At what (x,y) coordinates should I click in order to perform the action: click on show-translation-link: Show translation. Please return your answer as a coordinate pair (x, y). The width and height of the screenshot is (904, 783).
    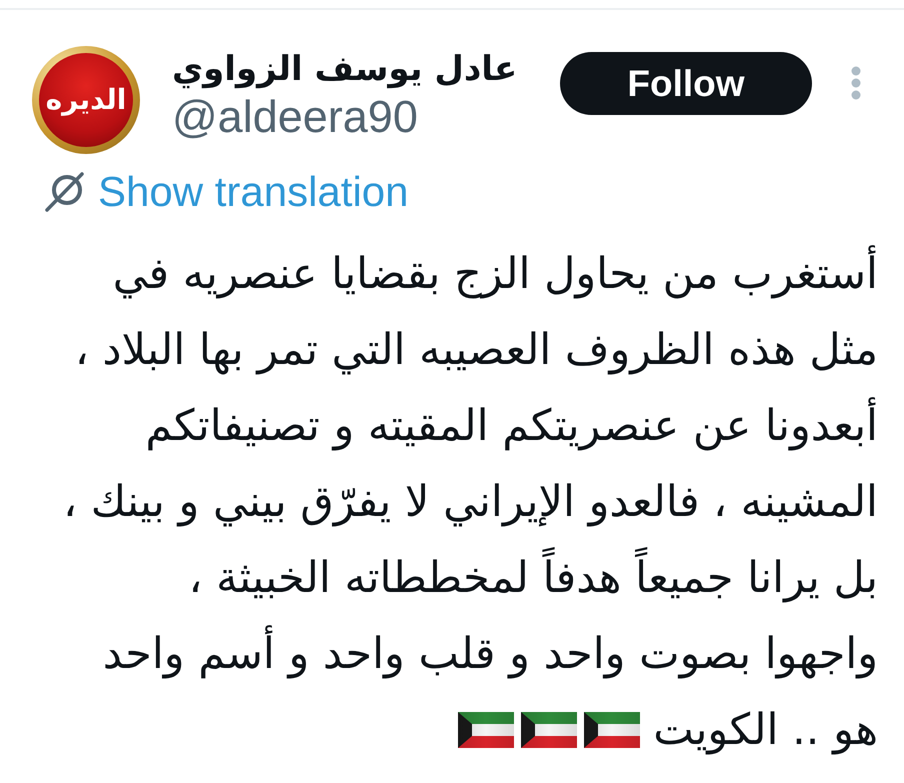
    Looking at the image, I should click on (253, 192).